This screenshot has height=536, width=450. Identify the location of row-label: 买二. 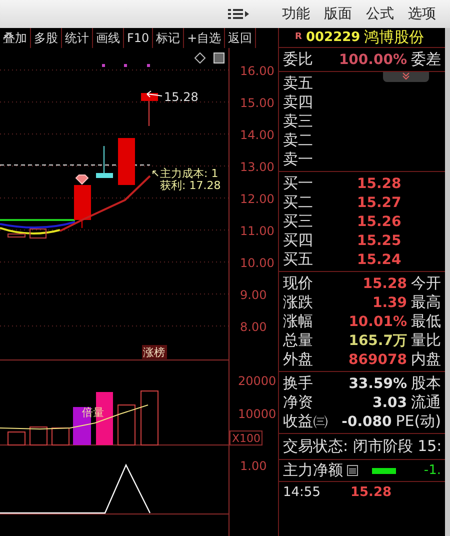
(298, 202).